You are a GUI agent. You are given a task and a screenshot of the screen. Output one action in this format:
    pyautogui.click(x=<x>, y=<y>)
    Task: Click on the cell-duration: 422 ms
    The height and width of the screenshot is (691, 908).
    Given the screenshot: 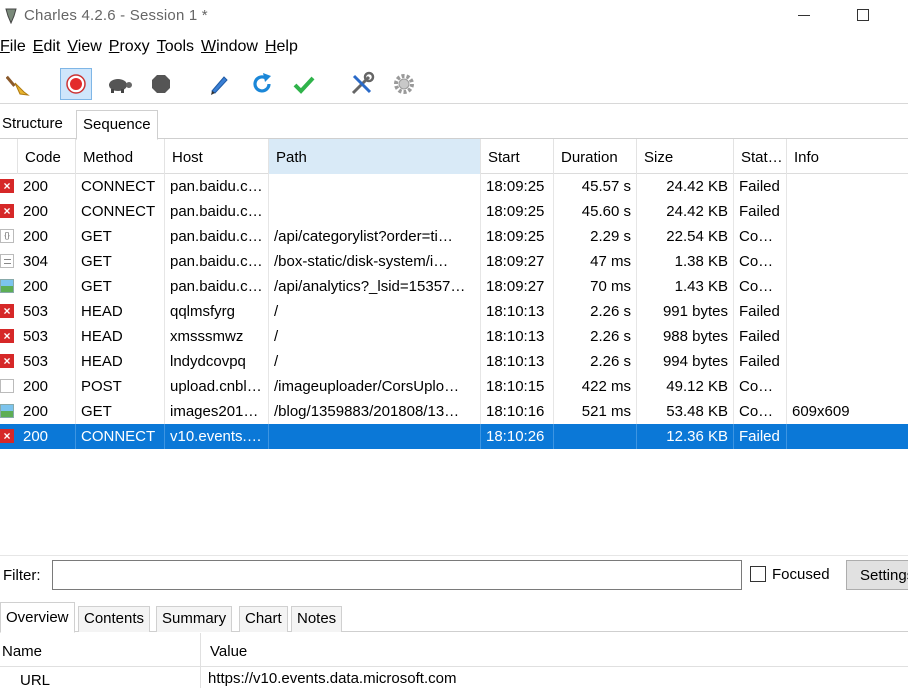 What is the action you would take?
    pyautogui.click(x=595, y=386)
    